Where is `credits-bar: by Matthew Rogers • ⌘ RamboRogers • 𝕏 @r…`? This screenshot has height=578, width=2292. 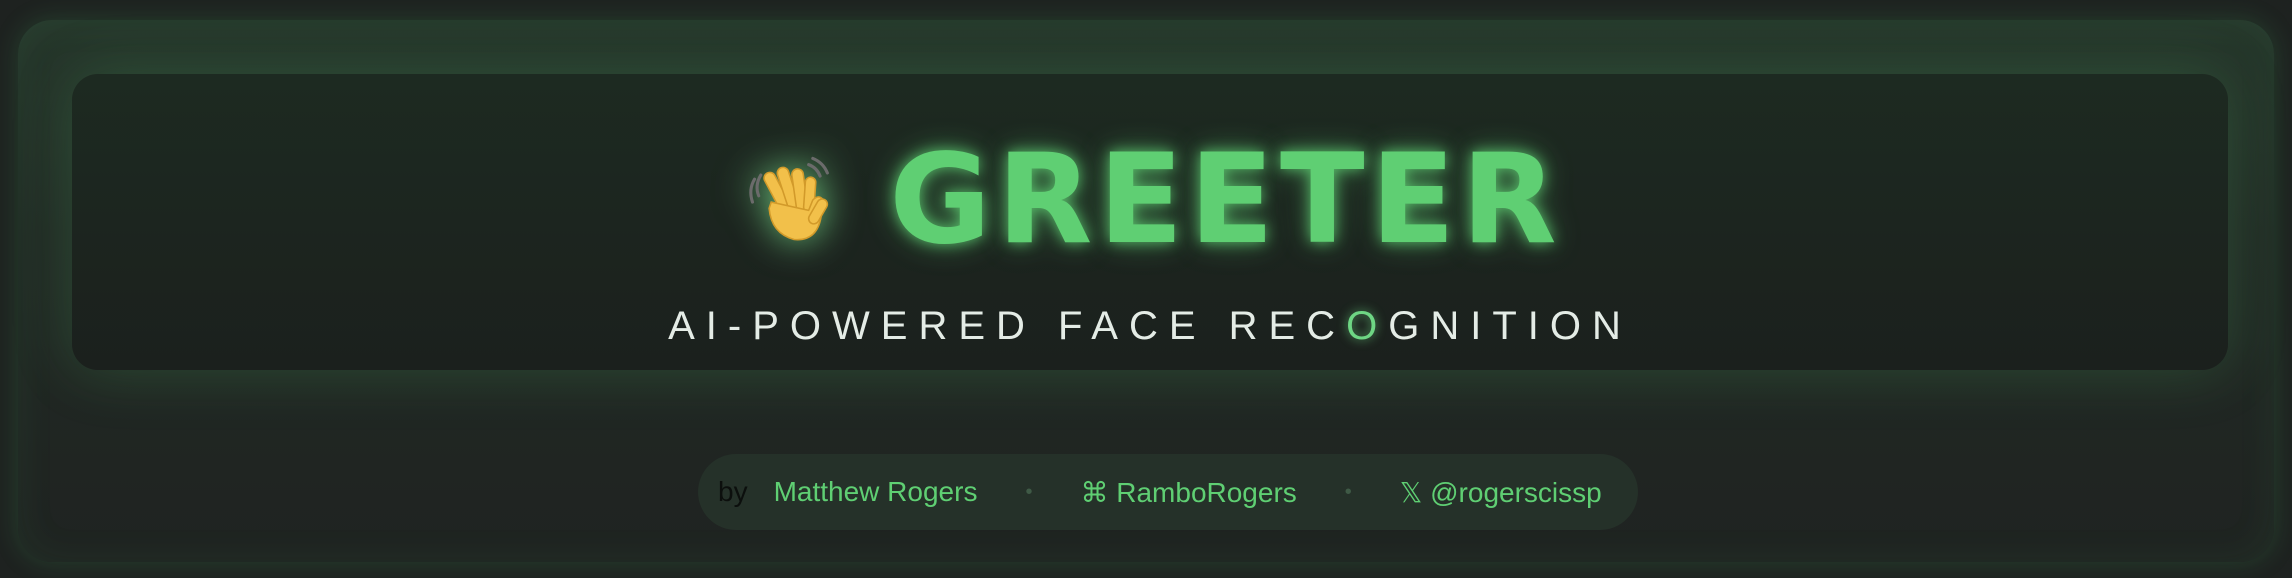 credits-bar: by Matthew Rogers • ⌘ RamboRogers • 𝕏 @r… is located at coordinates (1168, 492).